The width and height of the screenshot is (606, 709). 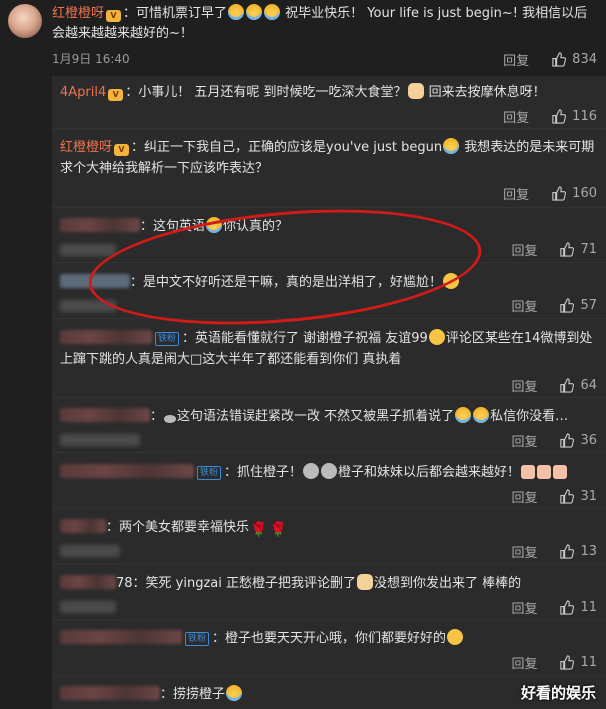 What do you see at coordinates (550, 193) in the screenshot?
I see `reply-actions: 回复 160` at bounding box center [550, 193].